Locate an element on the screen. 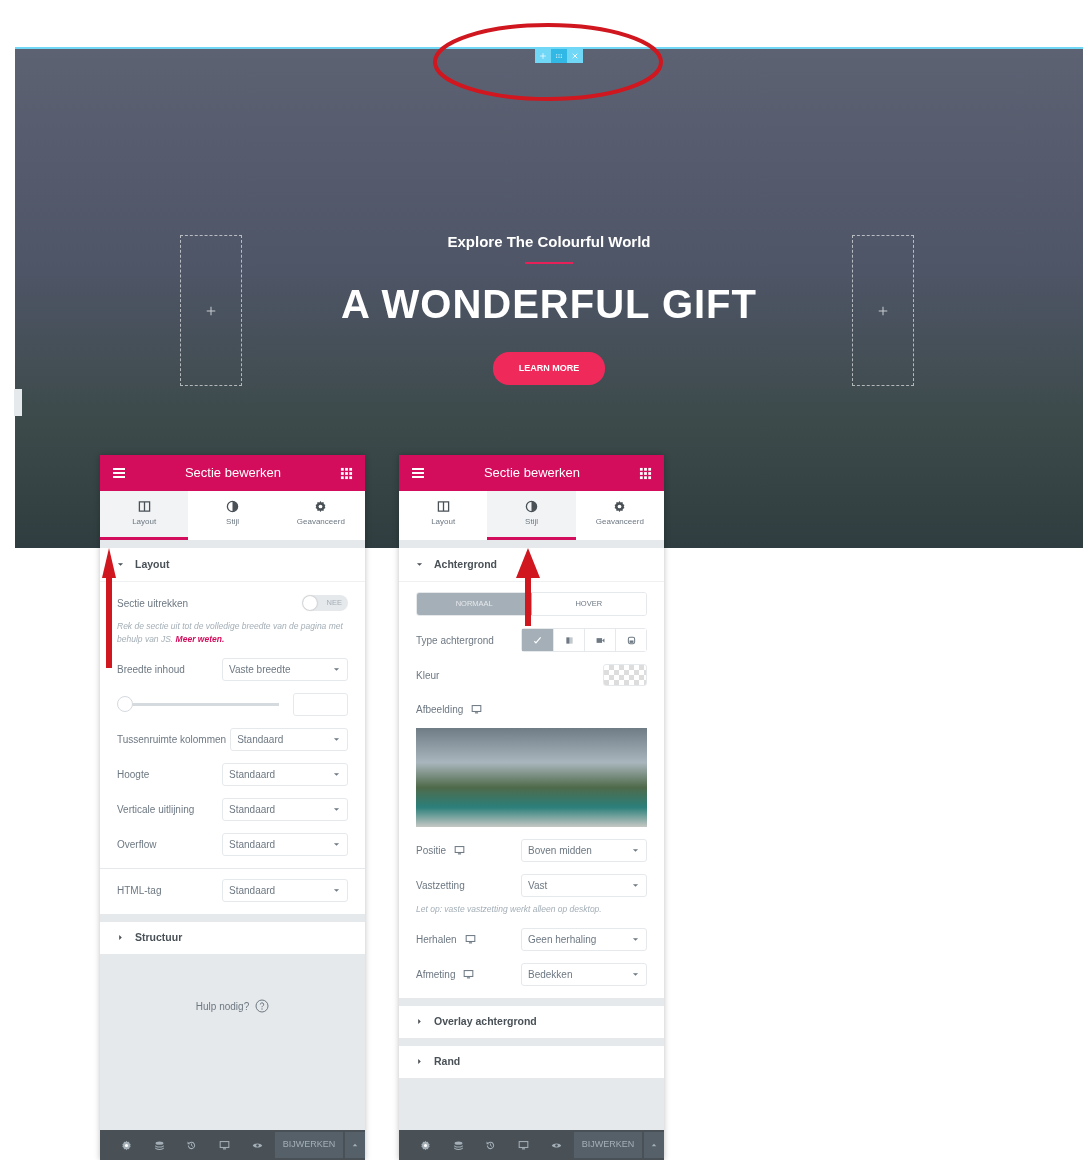 This screenshot has height=1160, width=1090. close-button is located at coordinates (575, 56).